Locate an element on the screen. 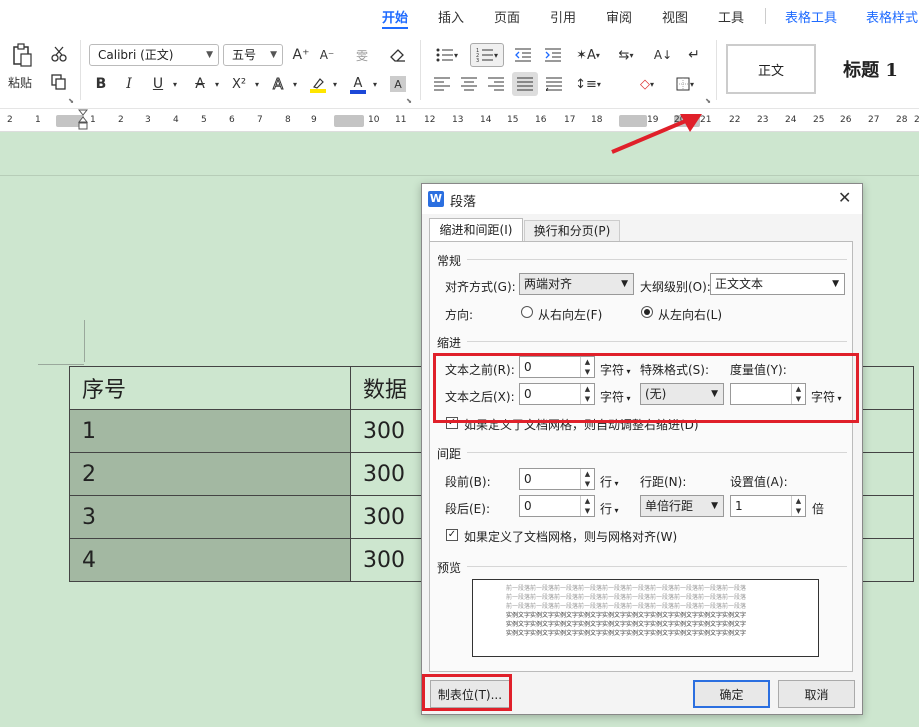  font-name-combo: Calibri (正文) ▼ is located at coordinates (154, 55).